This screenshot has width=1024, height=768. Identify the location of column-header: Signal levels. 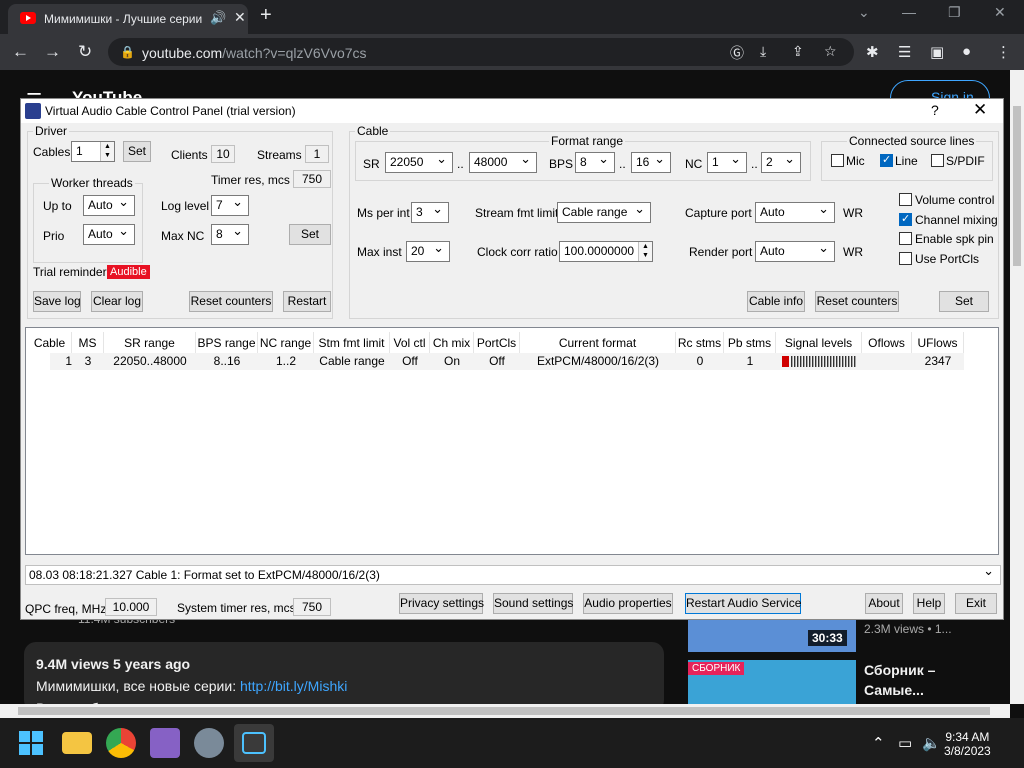
(819, 343).